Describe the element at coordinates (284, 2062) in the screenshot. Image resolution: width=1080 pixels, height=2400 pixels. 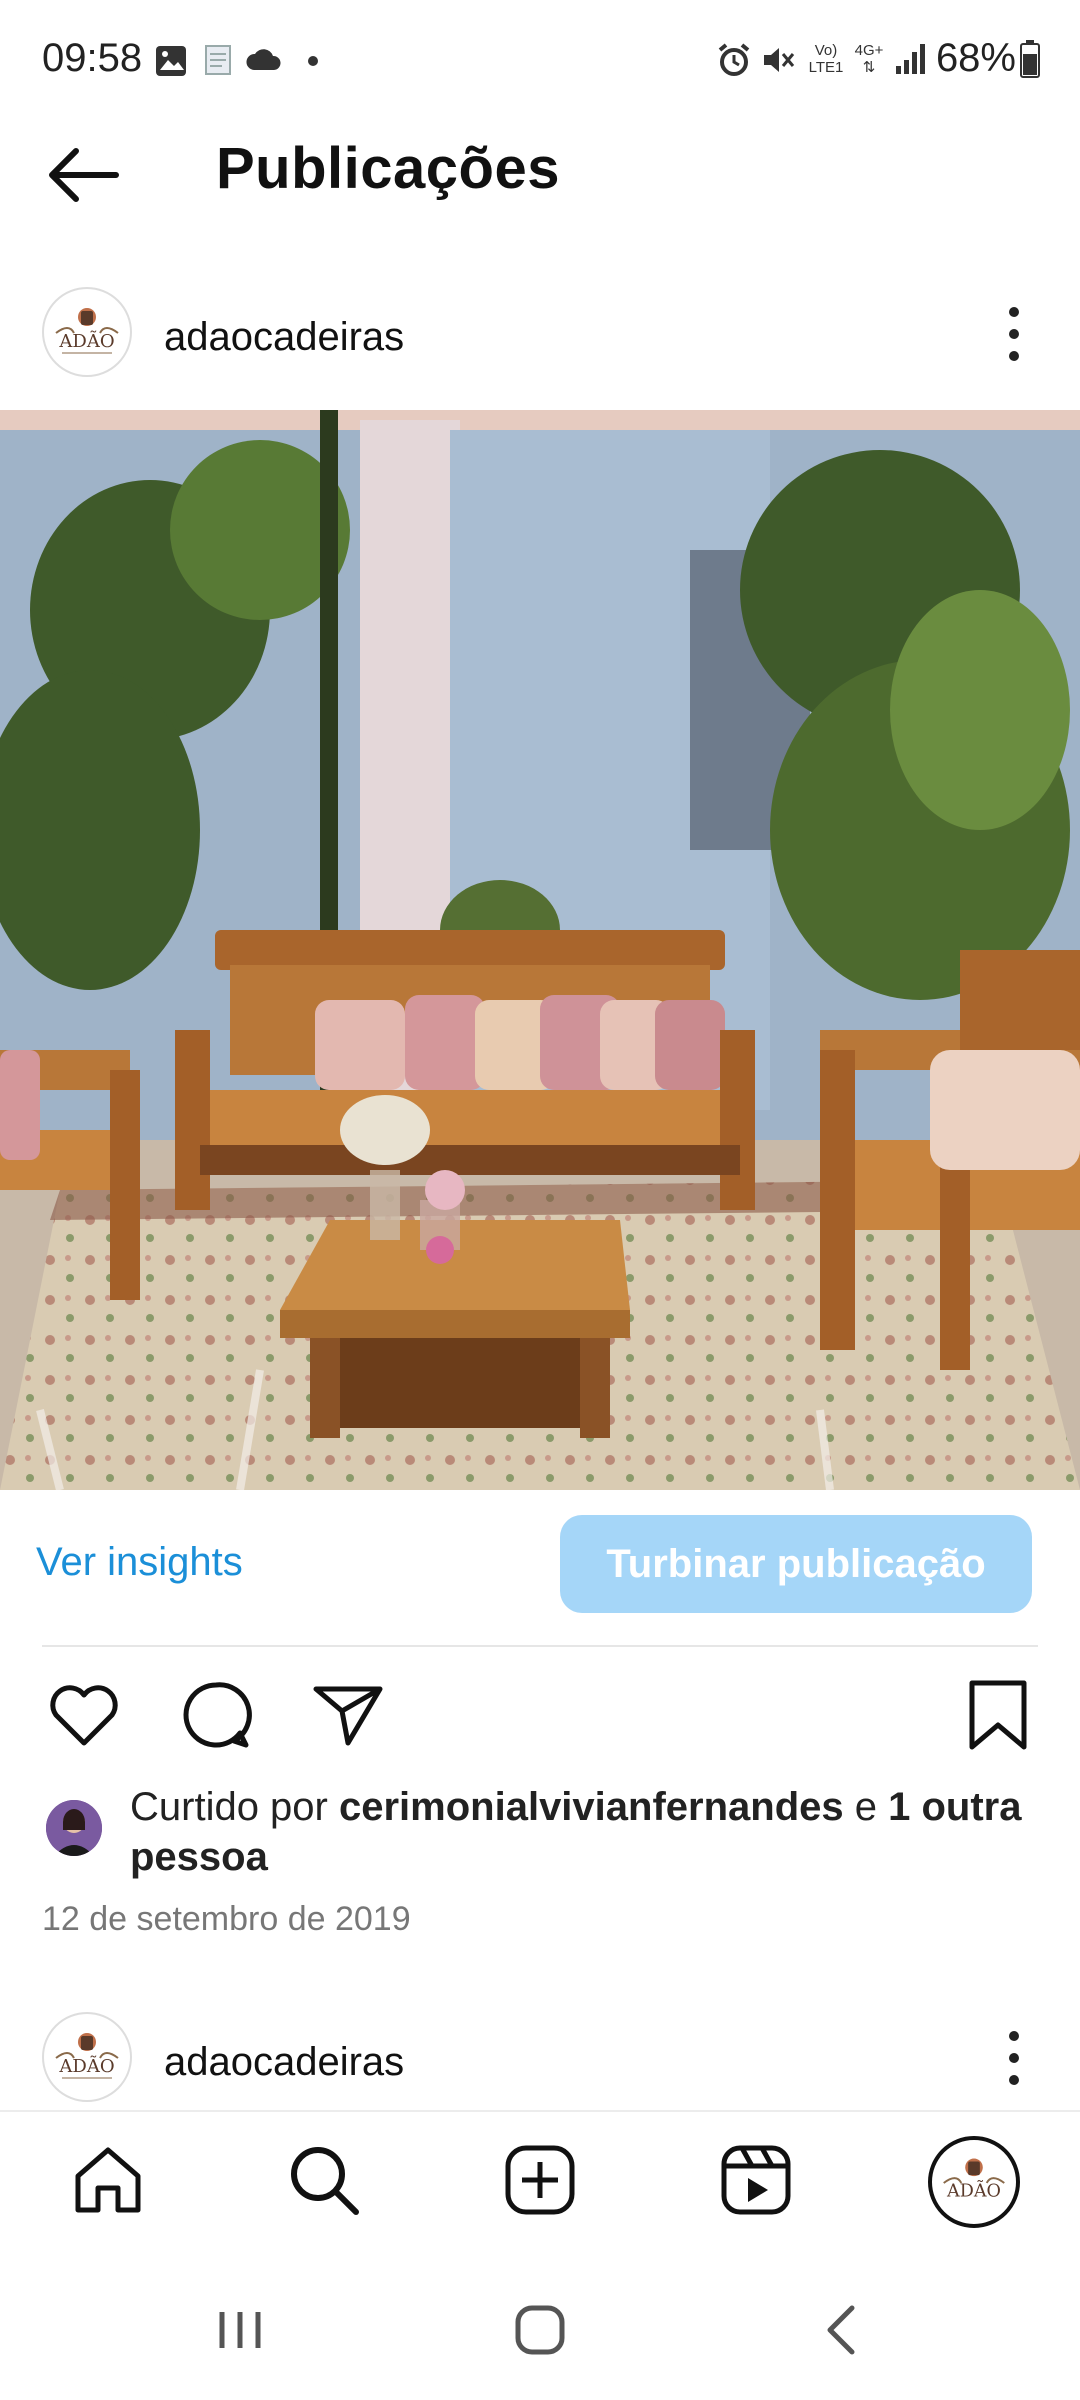
I see `next-post-author-username: adaocadeiras` at that location.